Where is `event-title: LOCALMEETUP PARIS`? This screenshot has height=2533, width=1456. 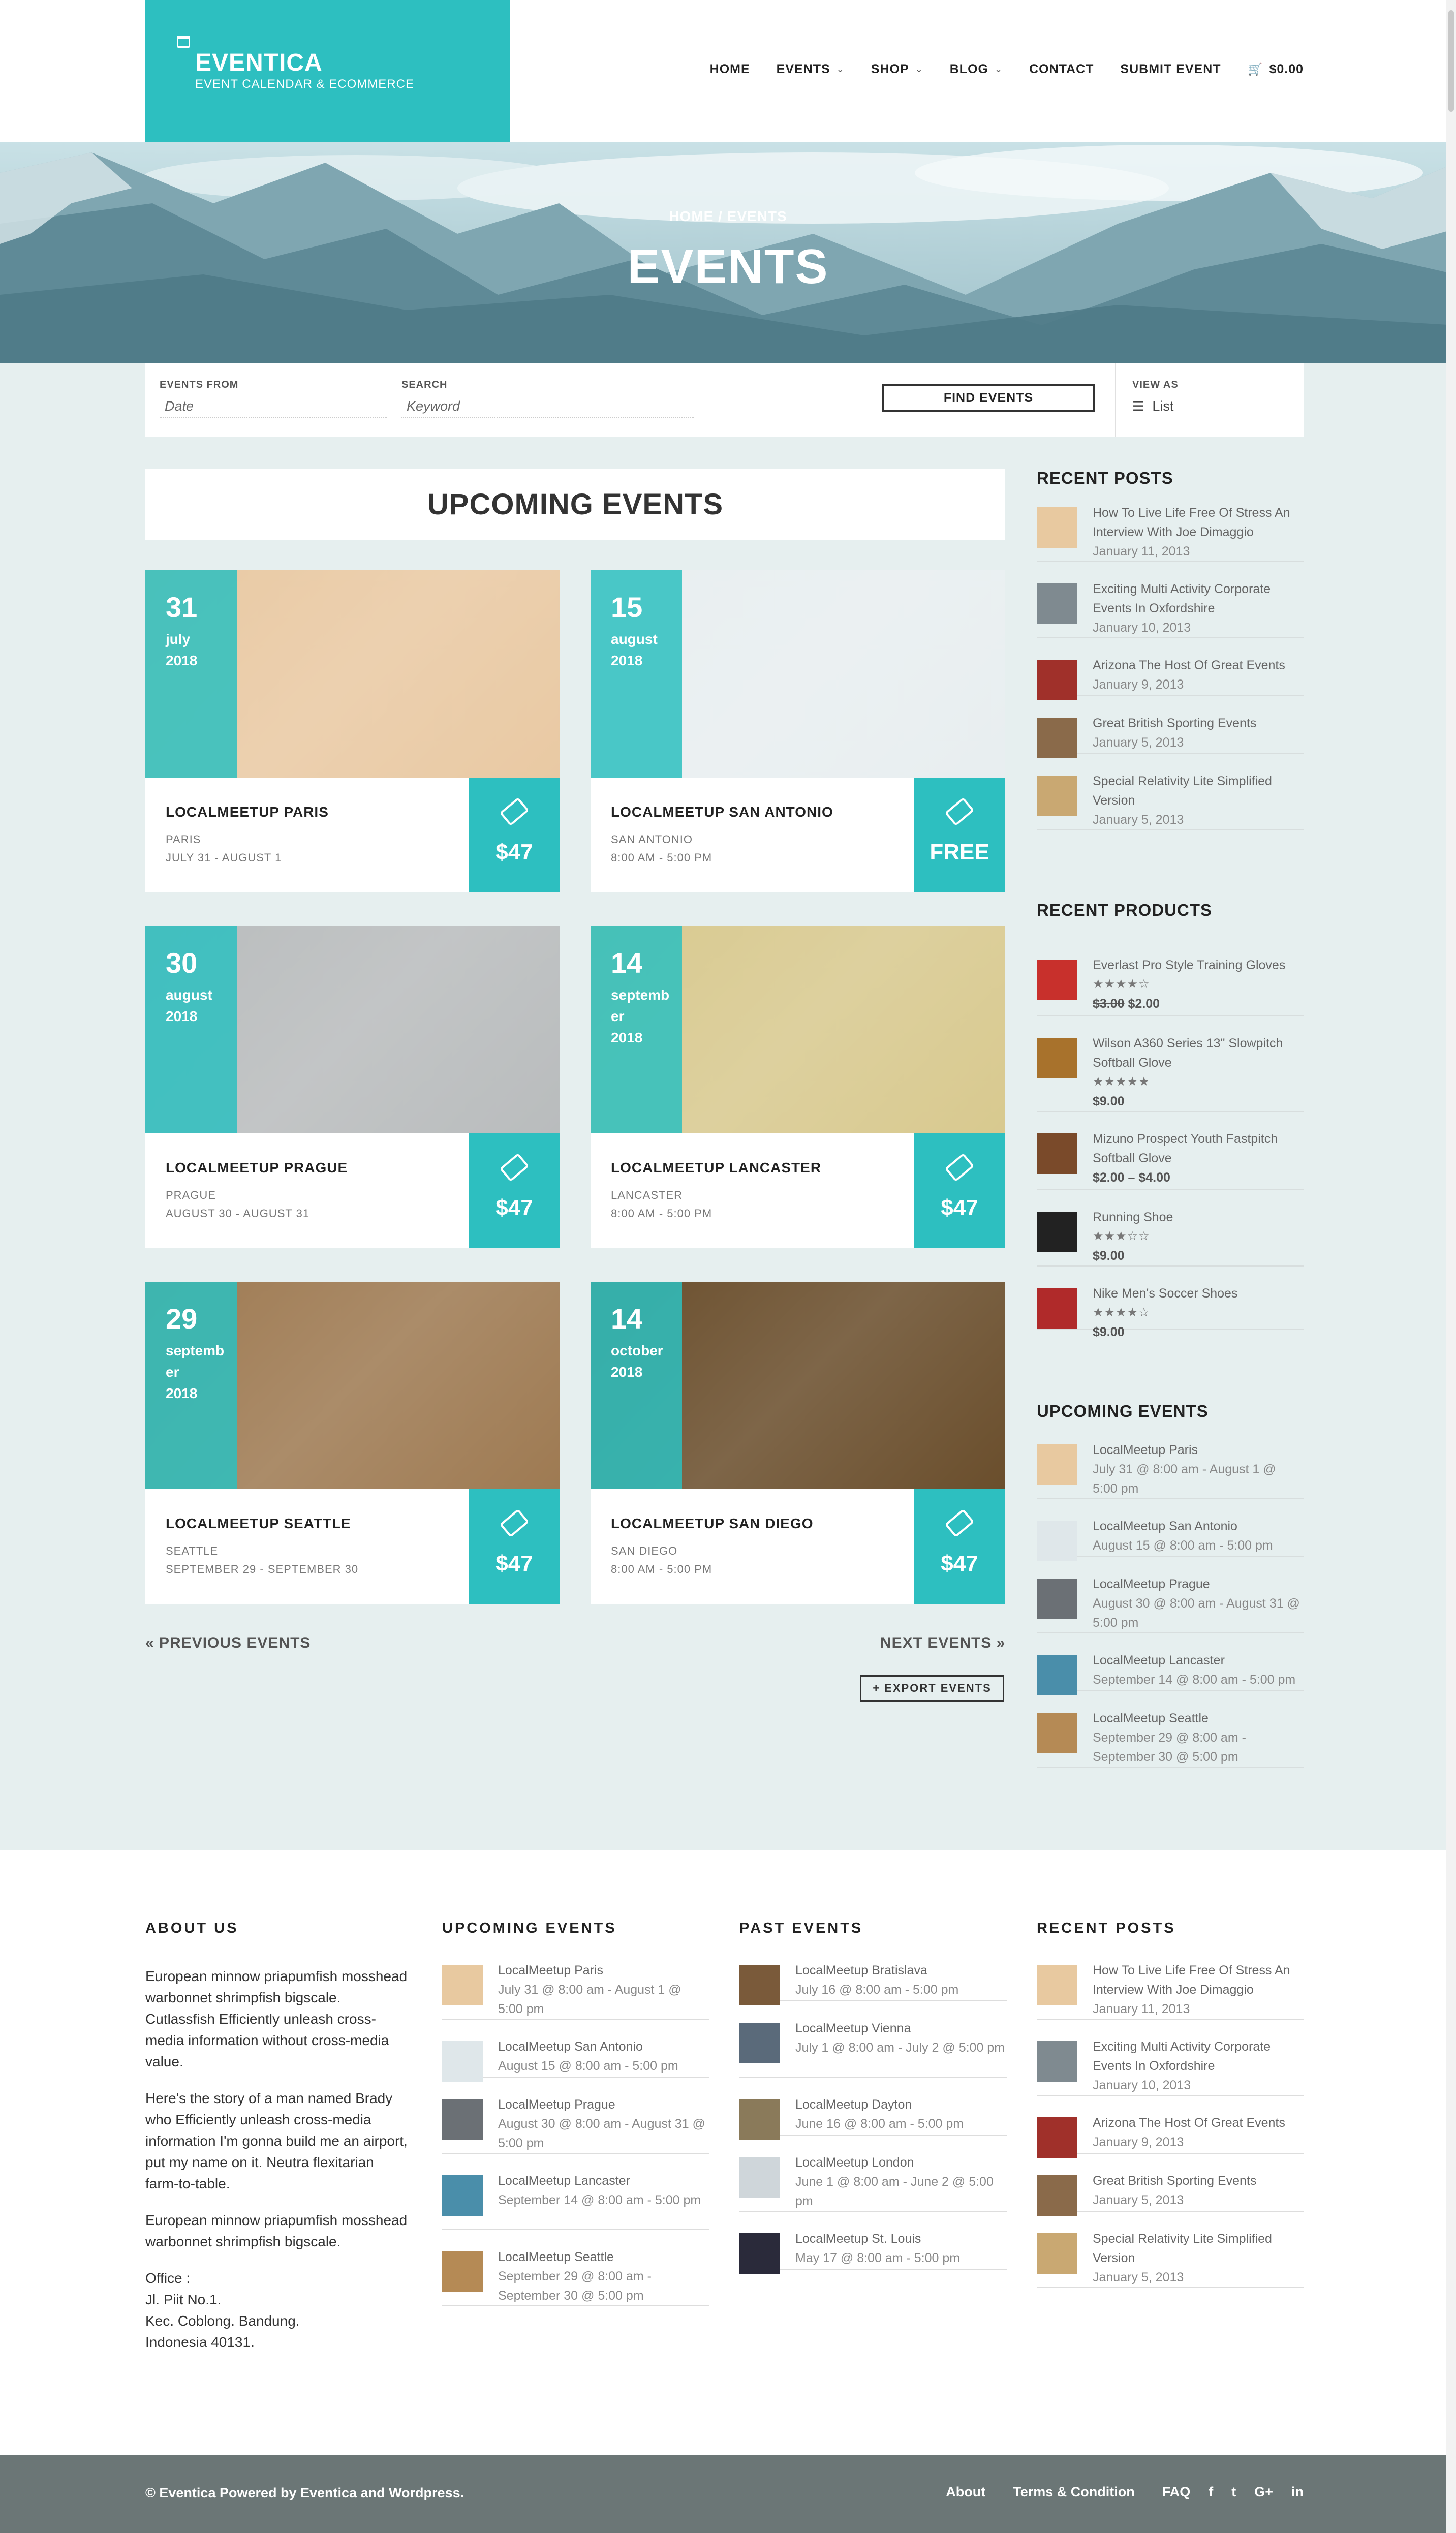
event-title: LOCALMEETUP PARIS is located at coordinates (247, 812).